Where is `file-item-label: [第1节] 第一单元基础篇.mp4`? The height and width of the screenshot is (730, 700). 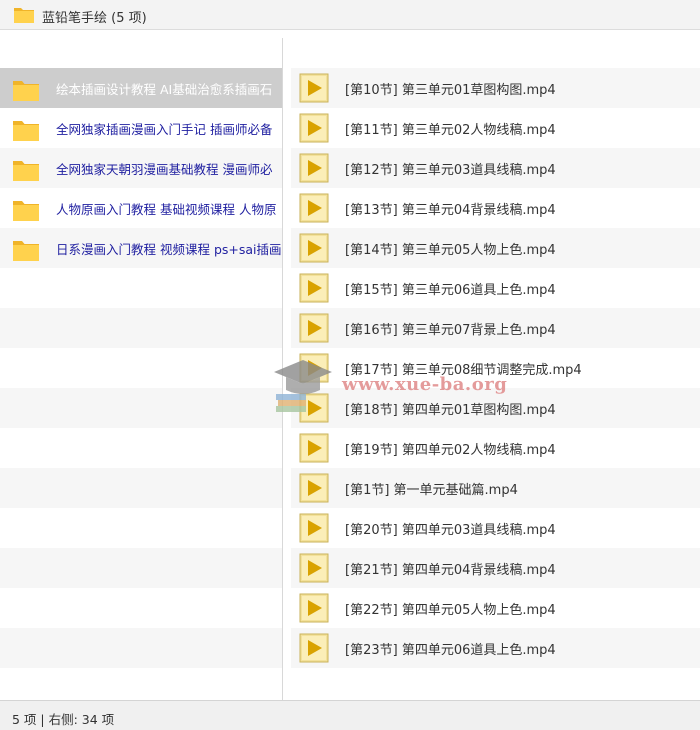
file-item-label: [第1节] 第一单元基础篇.mp4 is located at coordinates (431, 490).